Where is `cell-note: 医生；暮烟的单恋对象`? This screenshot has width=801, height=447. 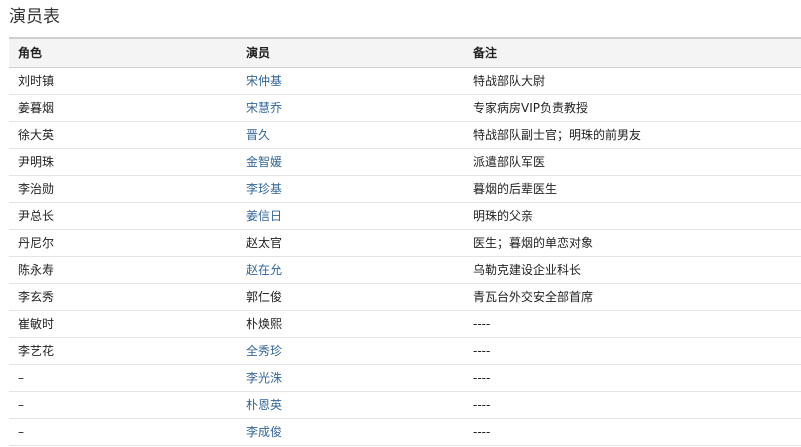
cell-note: 医生；暮烟的单恋对象 is located at coordinates (632, 243).